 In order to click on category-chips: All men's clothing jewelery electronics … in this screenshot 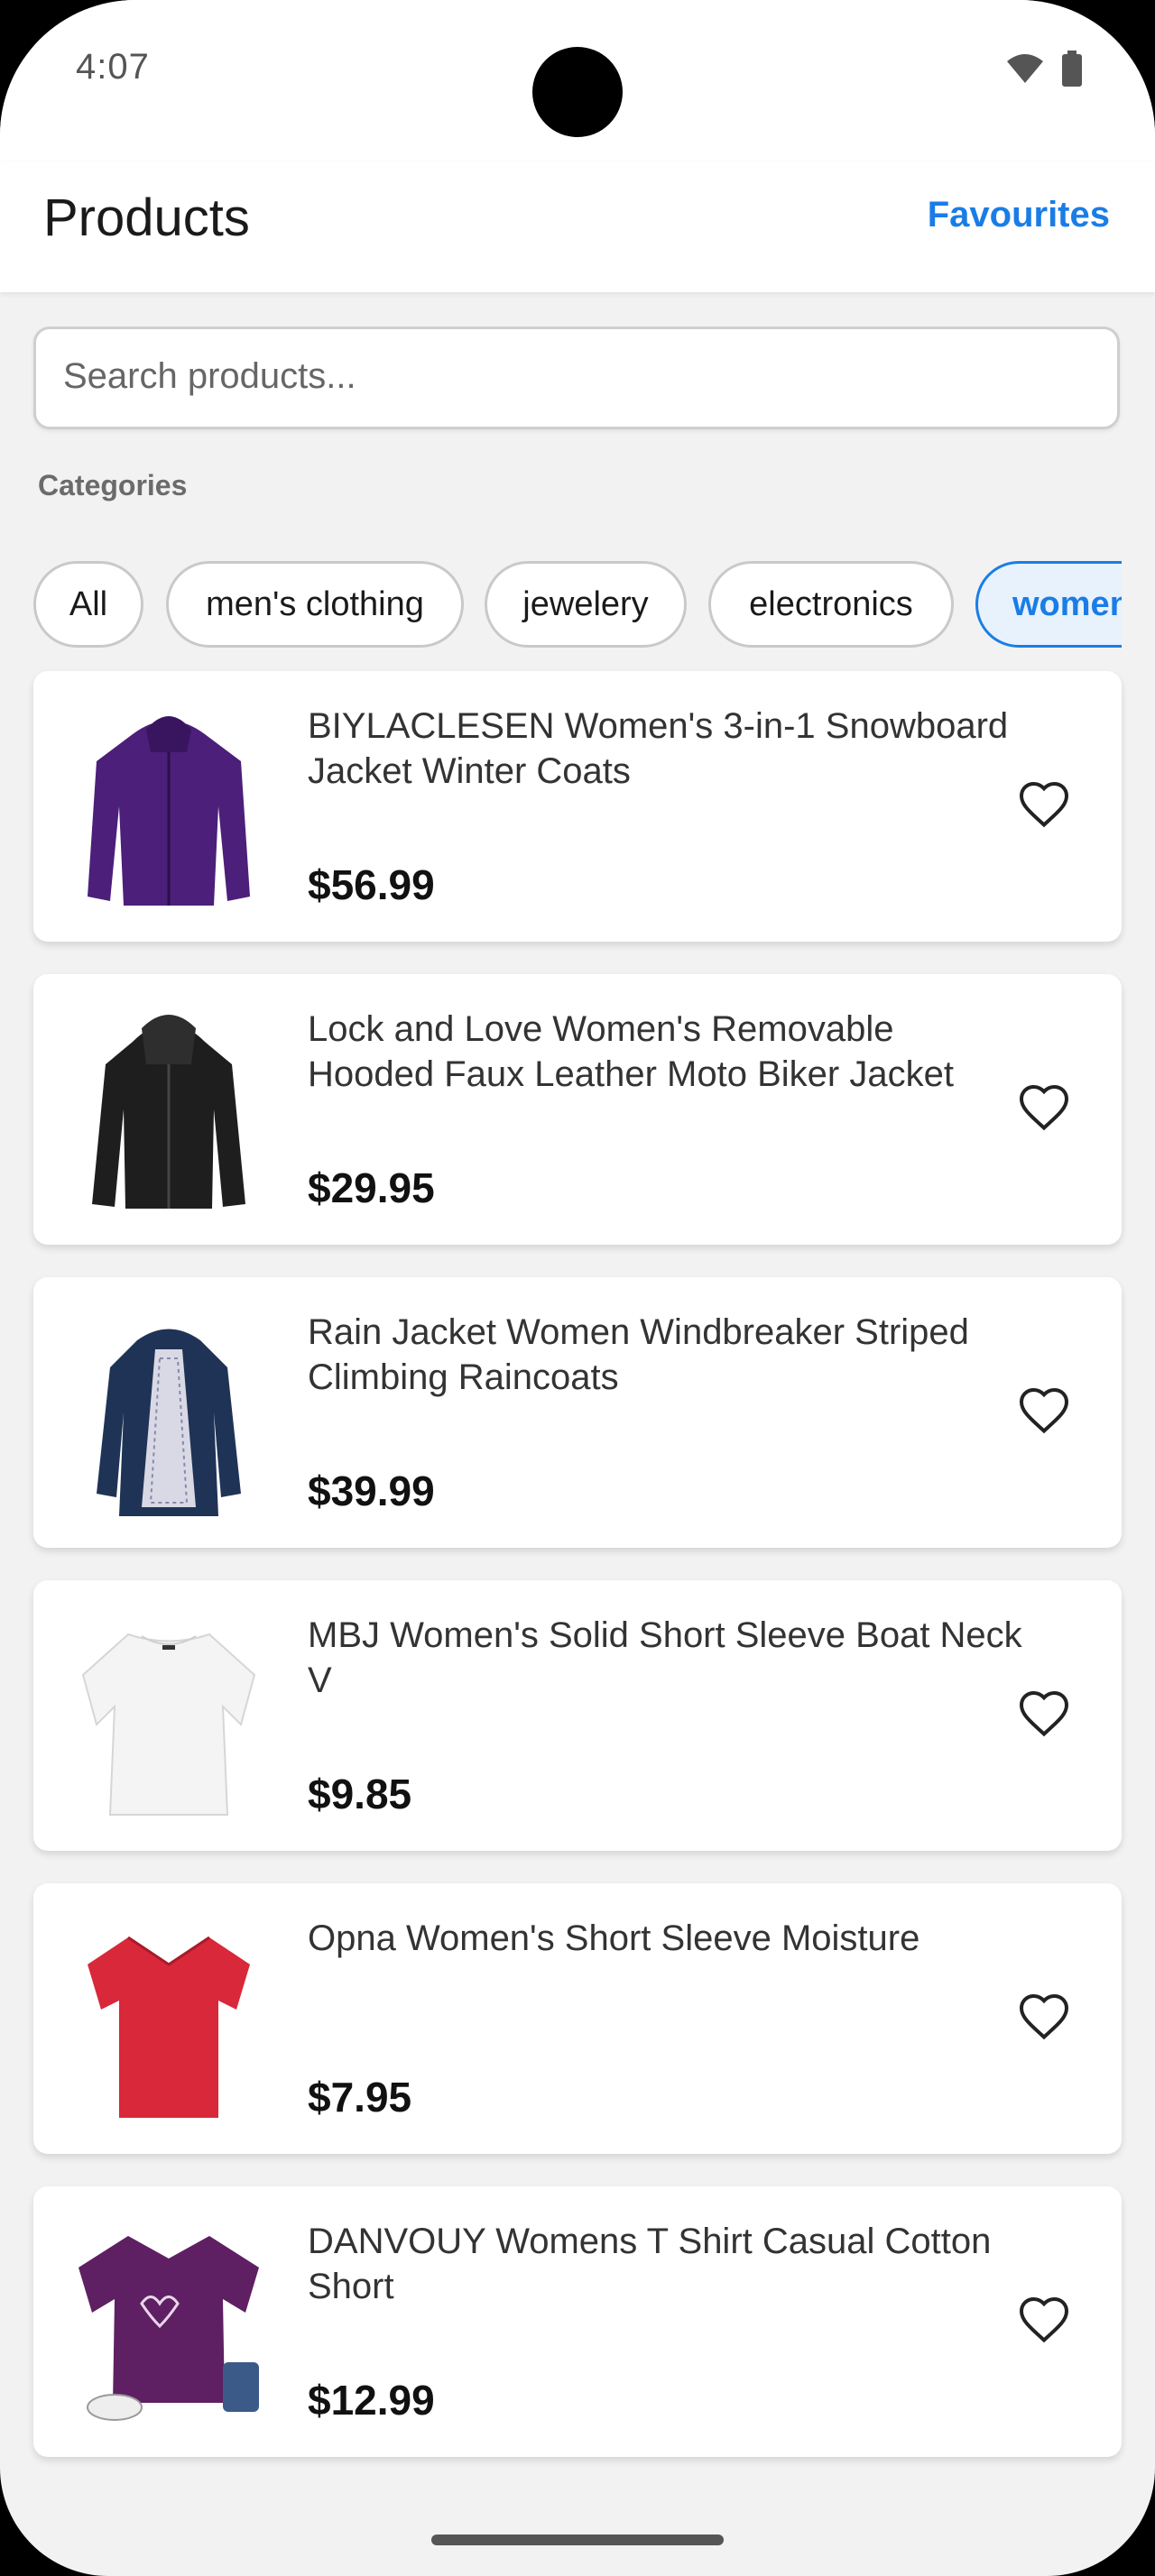, I will do `click(577, 605)`.